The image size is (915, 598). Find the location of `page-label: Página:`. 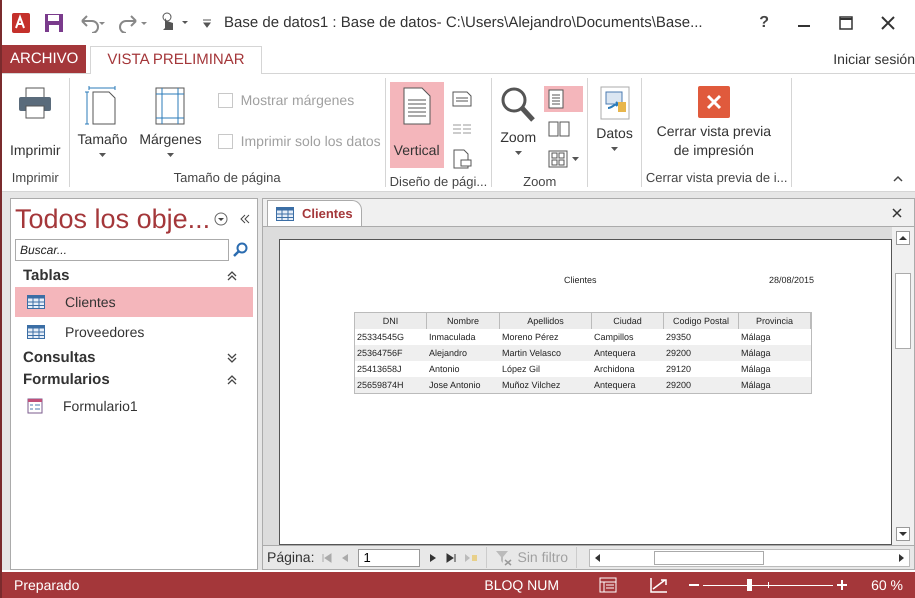

page-label: Página: is located at coordinates (290, 557).